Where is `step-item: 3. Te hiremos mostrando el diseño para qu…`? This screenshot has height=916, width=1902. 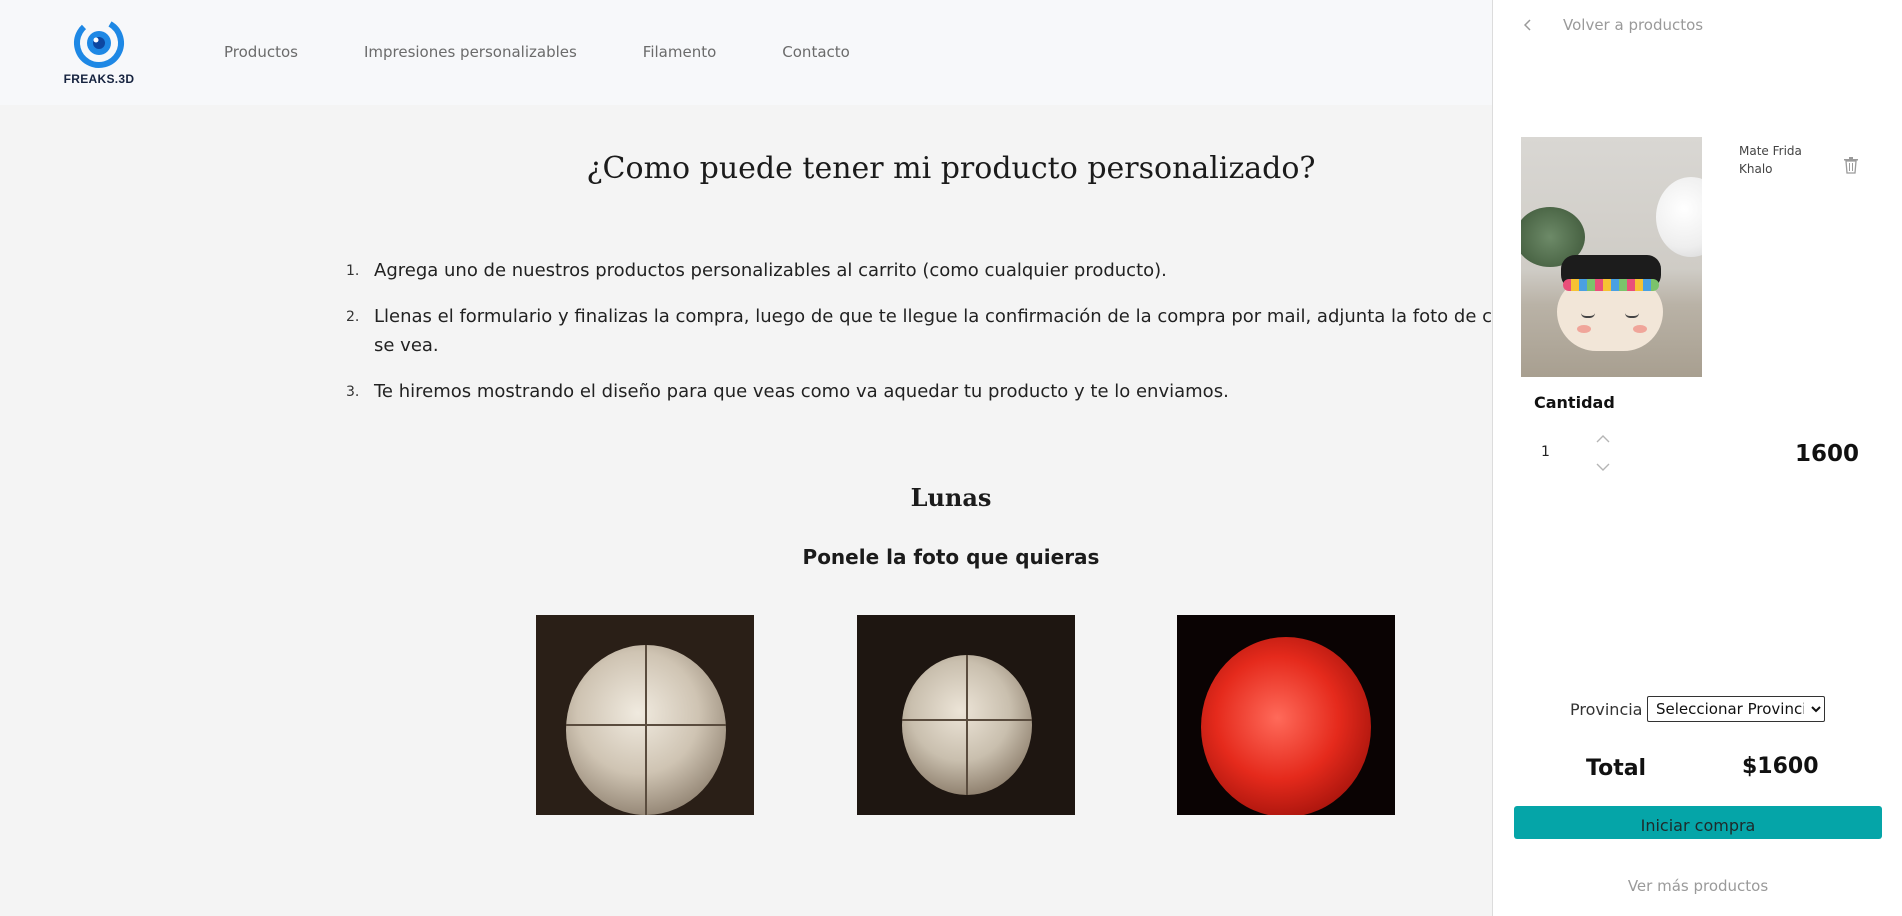 step-item: 3. Te hiremos mostrando el diseño para qu… is located at coordinates (919, 391).